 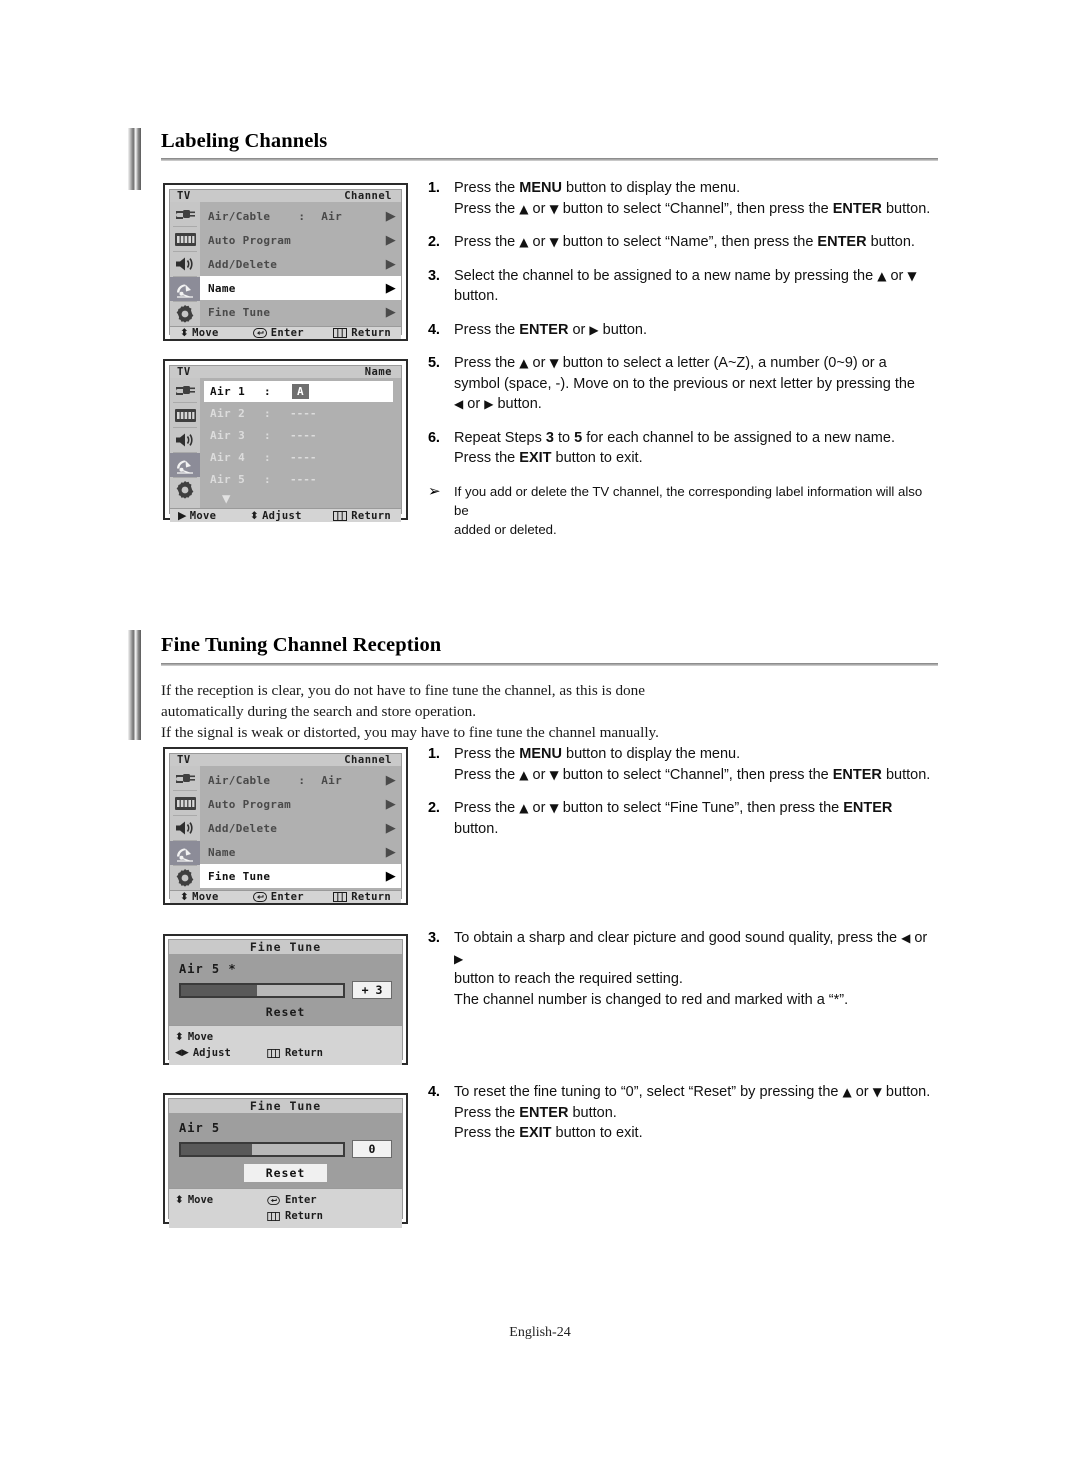 What do you see at coordinates (300, 499) in the screenshot?
I see `scroll-down-icon: ▼` at bounding box center [300, 499].